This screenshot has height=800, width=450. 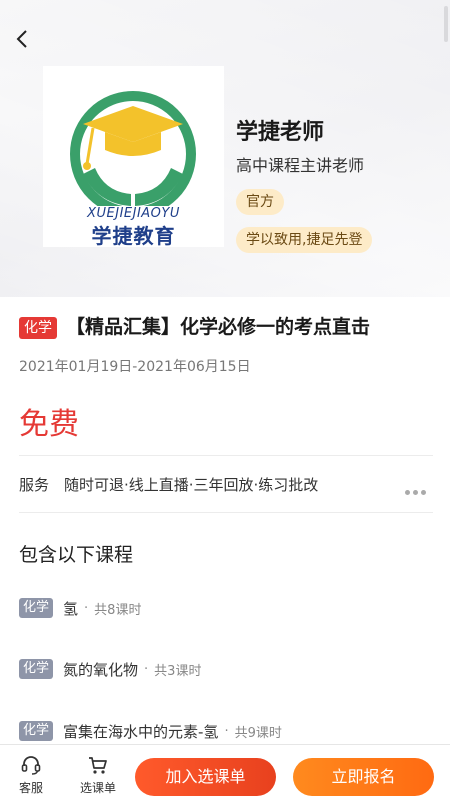 What do you see at coordinates (133, 236) in the screenshot?
I see `logo-text-cn: 学捷教育` at bounding box center [133, 236].